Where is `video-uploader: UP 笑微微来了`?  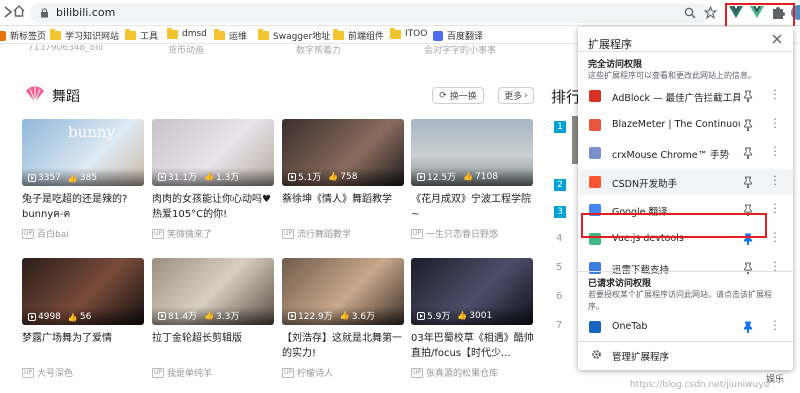
video-uploader: UP 笑微微来了 is located at coordinates (182, 233).